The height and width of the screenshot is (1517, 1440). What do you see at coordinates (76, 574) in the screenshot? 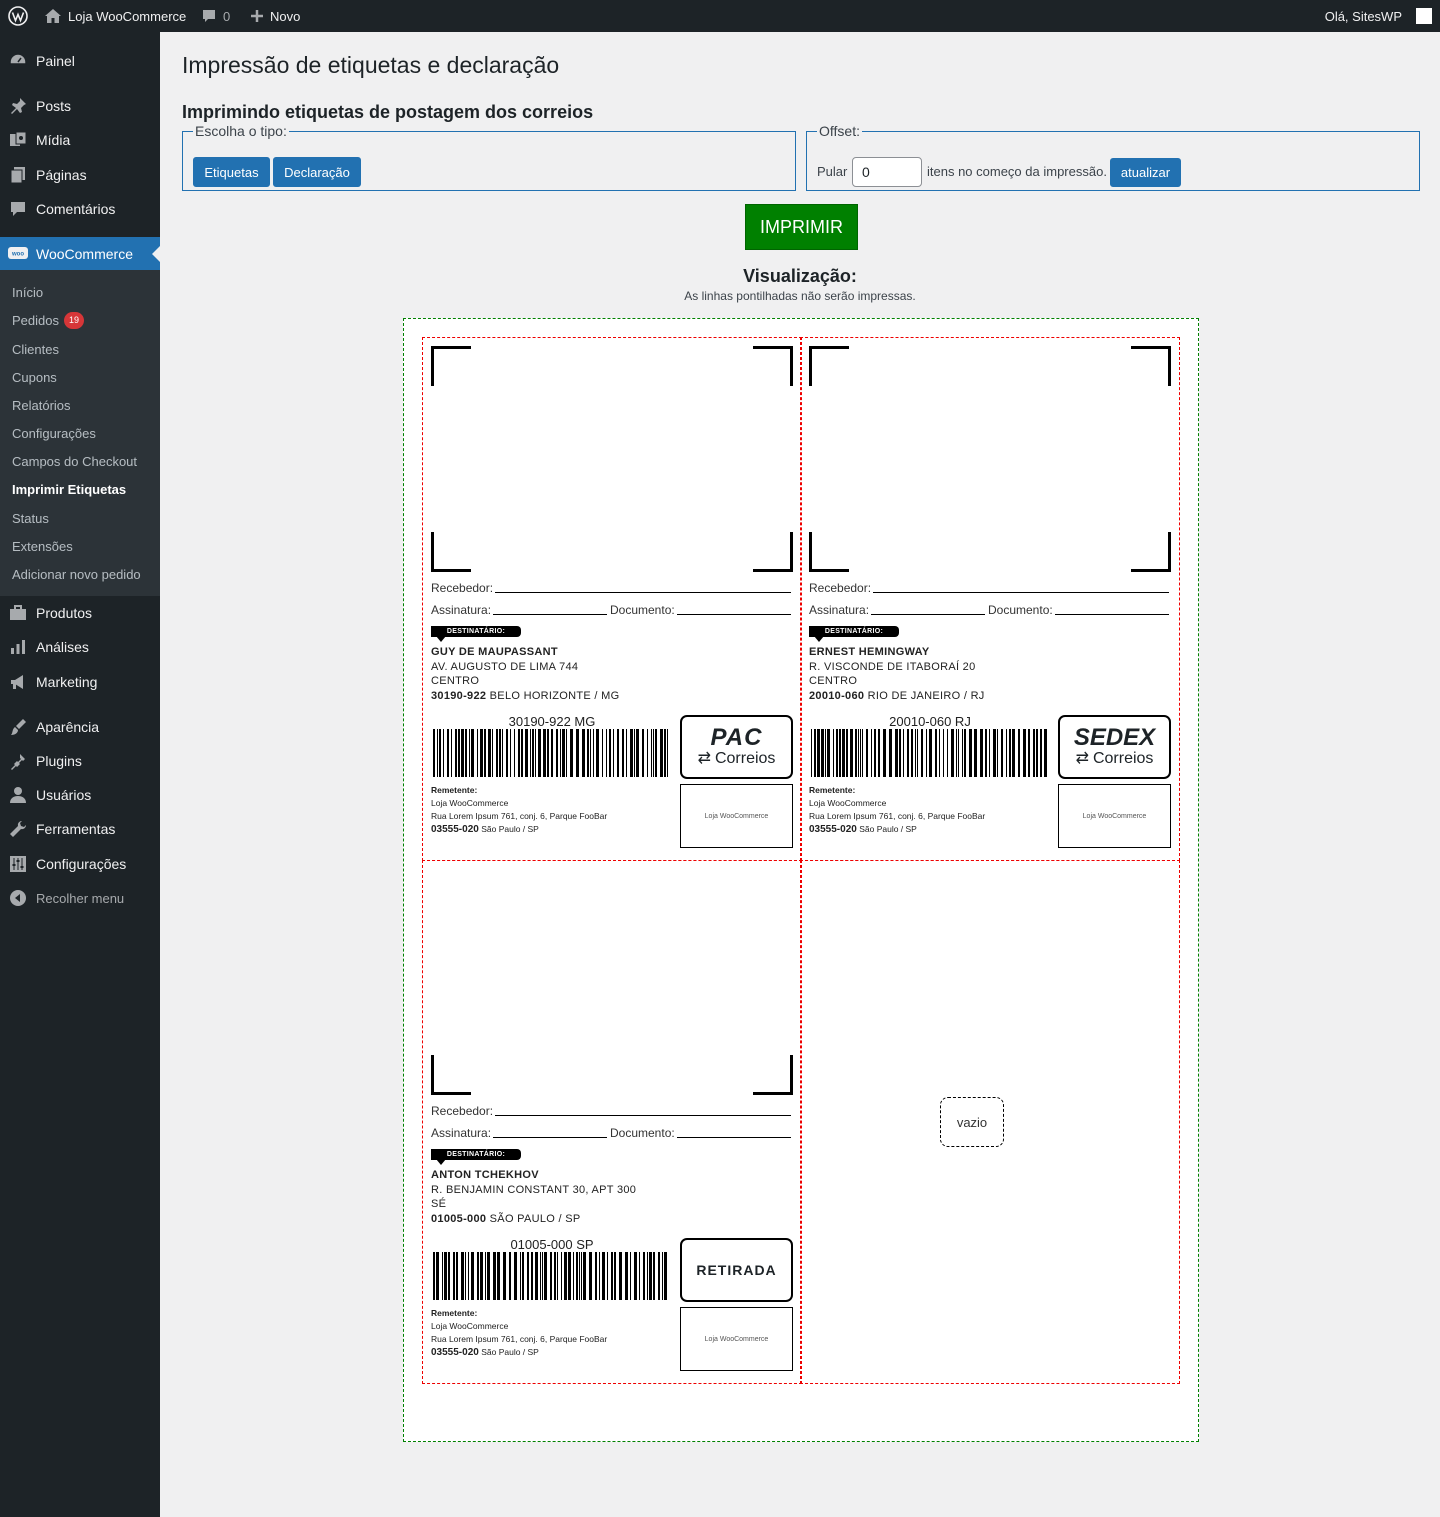
I see `submenu-adicionar-pedido: Adicionar novo pedido` at bounding box center [76, 574].